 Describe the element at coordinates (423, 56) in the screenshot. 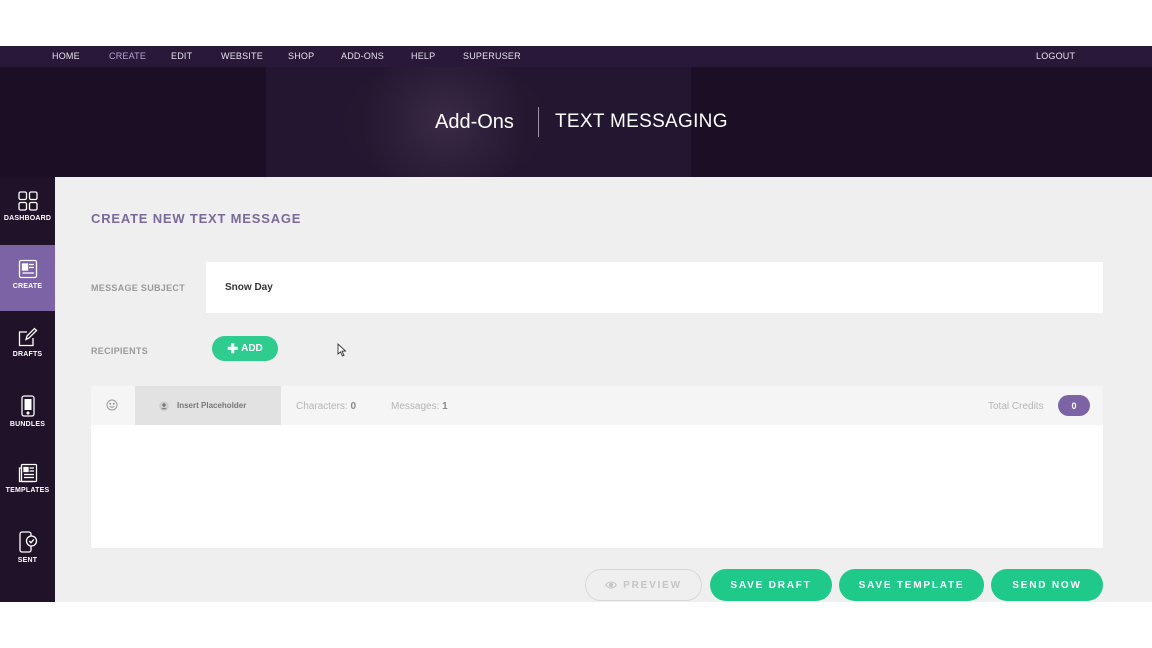

I see `nav-help: HELP` at that location.